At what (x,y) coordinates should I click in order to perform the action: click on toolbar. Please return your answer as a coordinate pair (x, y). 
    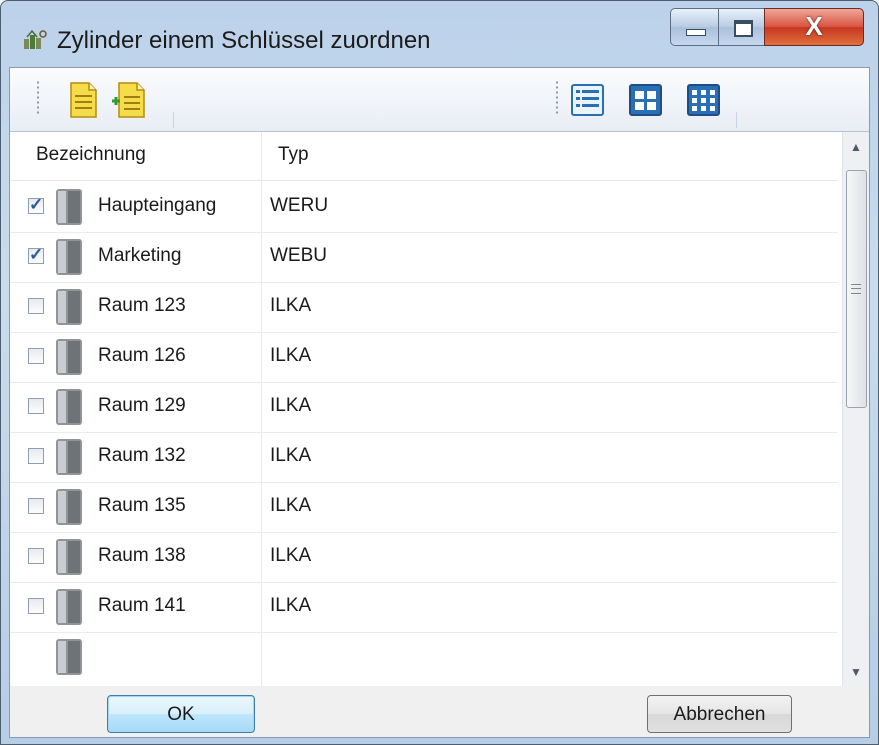
    Looking at the image, I should click on (439, 99).